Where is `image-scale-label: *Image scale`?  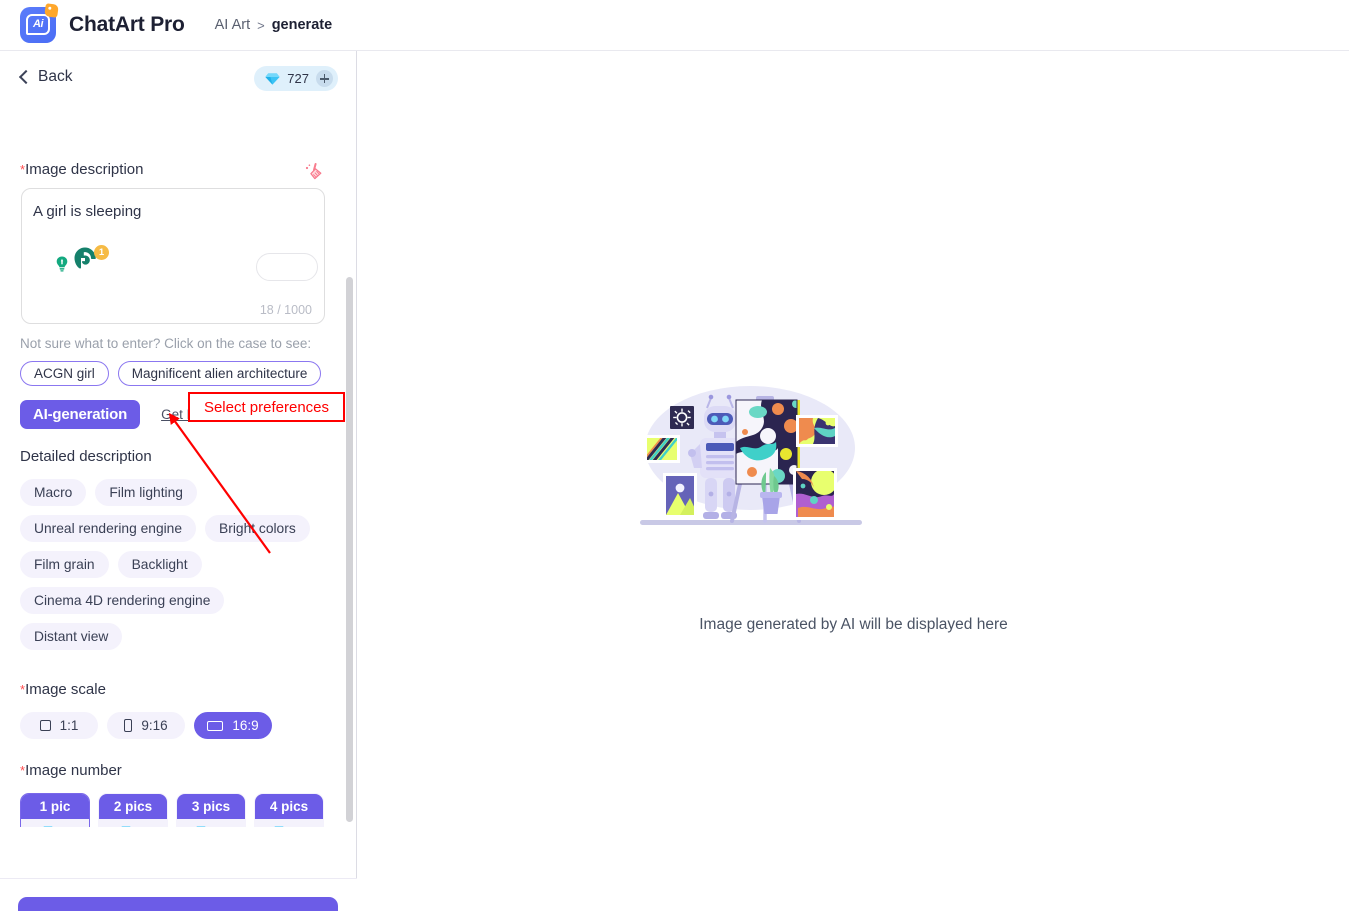
image-scale-label: *Image scale is located at coordinates (63, 690).